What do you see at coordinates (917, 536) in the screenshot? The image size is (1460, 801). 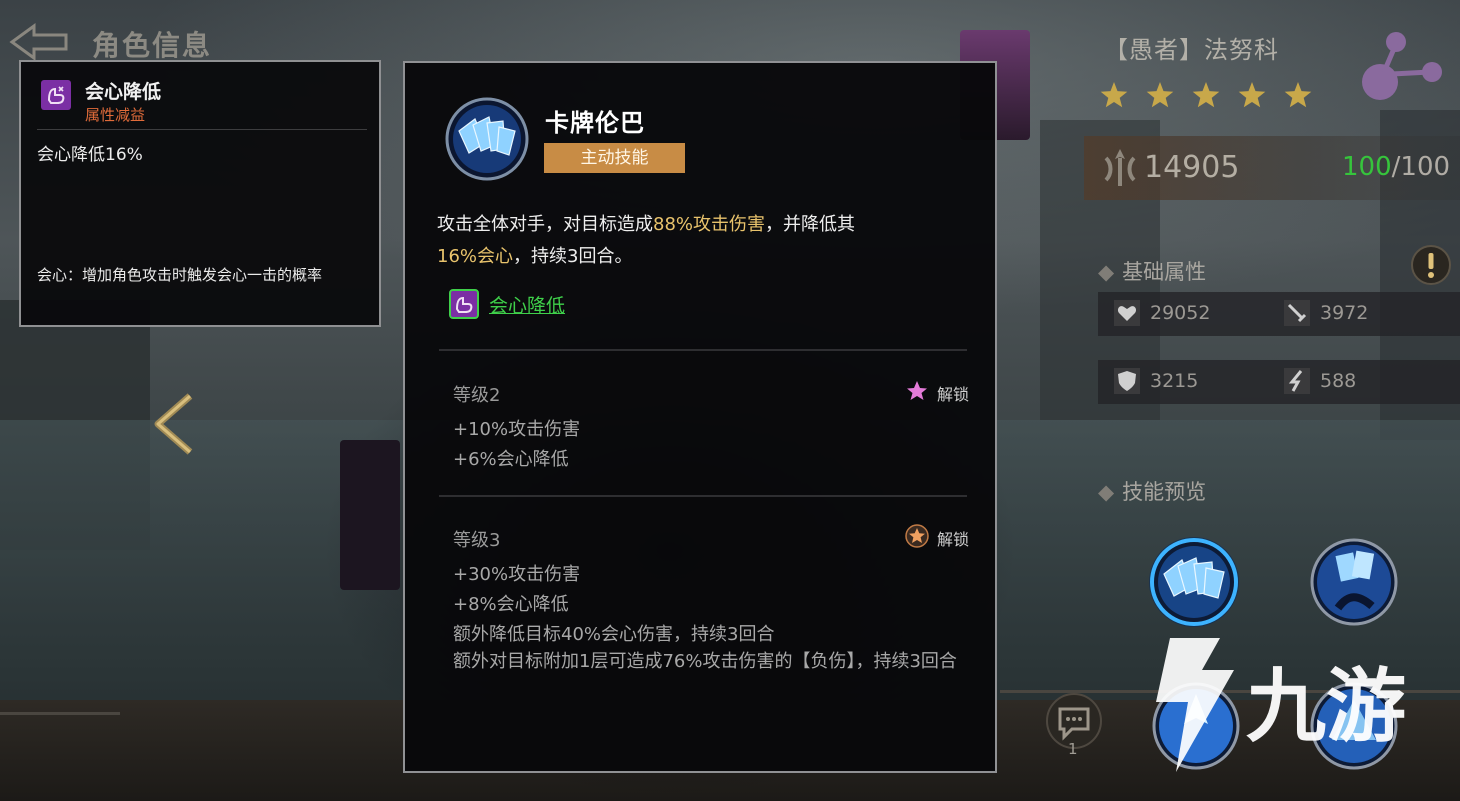 I see `orange-star-icon` at bounding box center [917, 536].